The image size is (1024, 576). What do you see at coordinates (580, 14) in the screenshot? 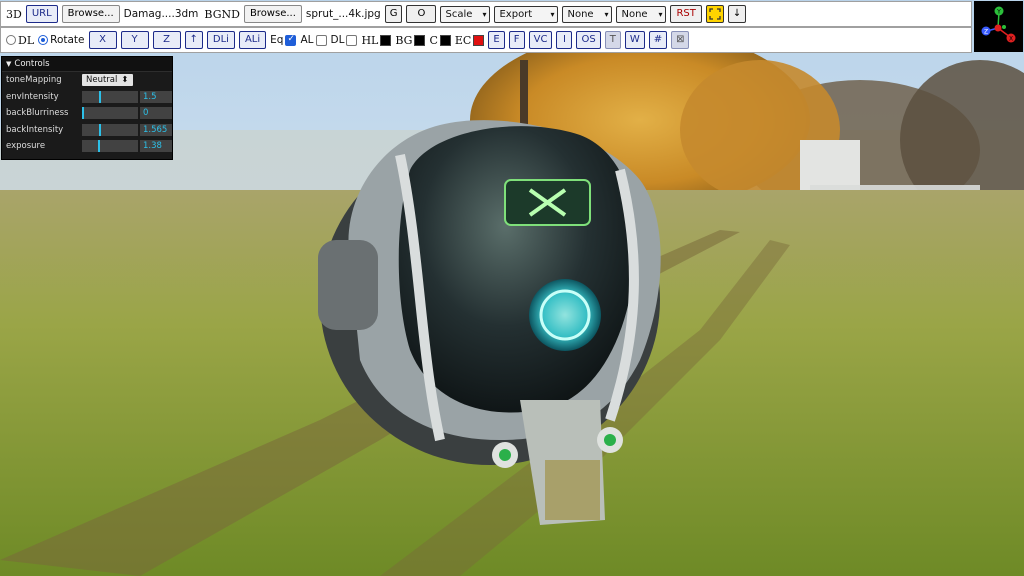
I see `none-select-1-value: None` at bounding box center [580, 14].